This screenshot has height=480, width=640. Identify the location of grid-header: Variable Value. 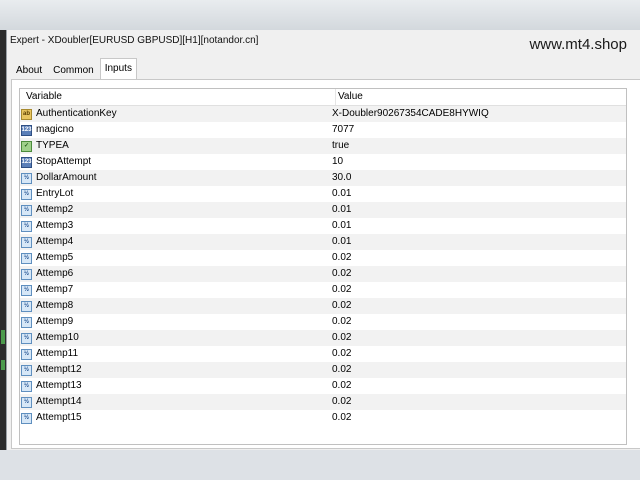
(323, 97).